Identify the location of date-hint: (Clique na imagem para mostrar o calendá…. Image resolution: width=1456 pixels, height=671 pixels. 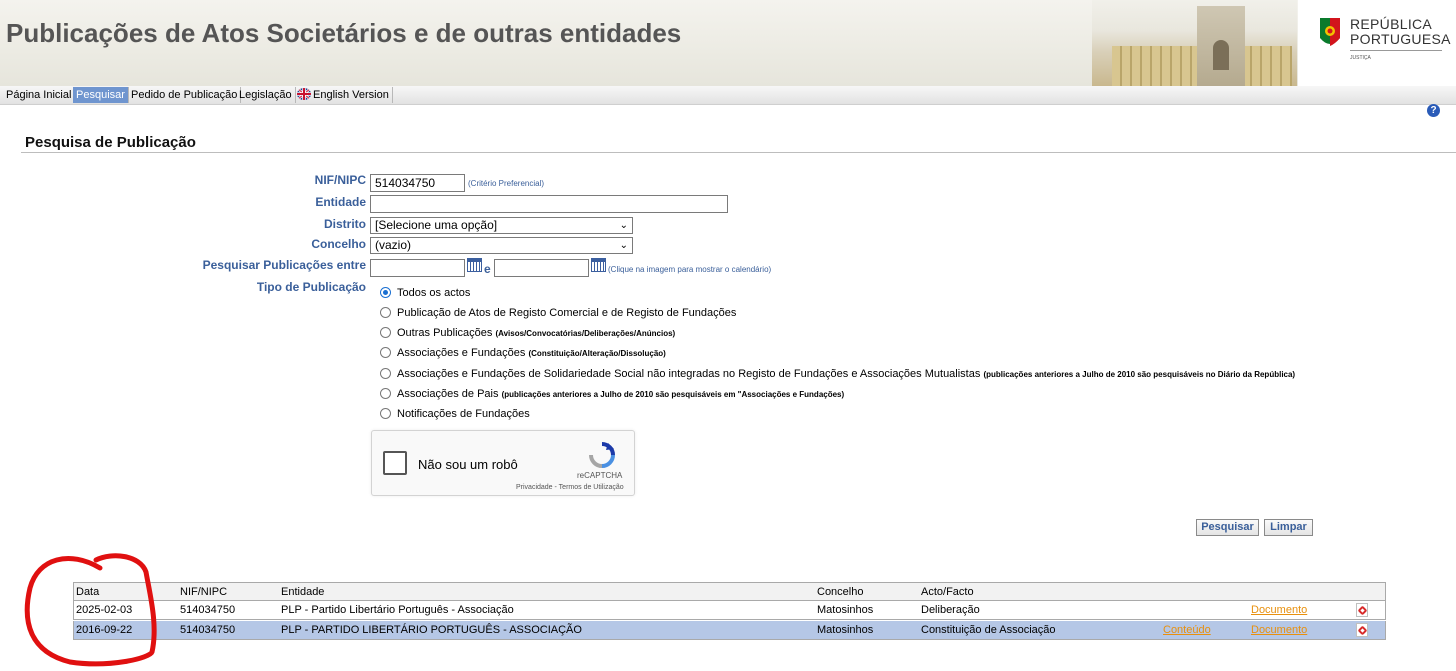
(690, 269).